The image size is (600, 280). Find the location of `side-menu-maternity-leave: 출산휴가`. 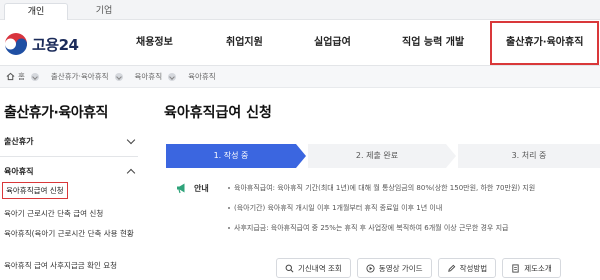

side-menu-maternity-leave: 출산휴가 is located at coordinates (71, 141).